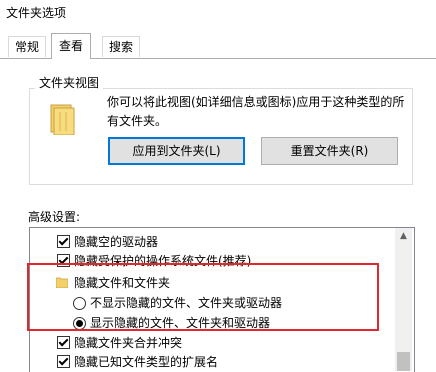  Describe the element at coordinates (71, 46) in the screenshot. I see `tab-view: 查看` at that location.